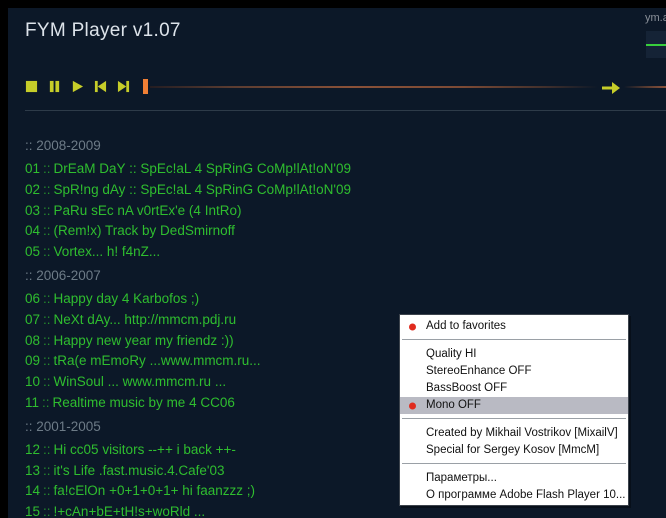  I want to click on play-icon, so click(78, 86).